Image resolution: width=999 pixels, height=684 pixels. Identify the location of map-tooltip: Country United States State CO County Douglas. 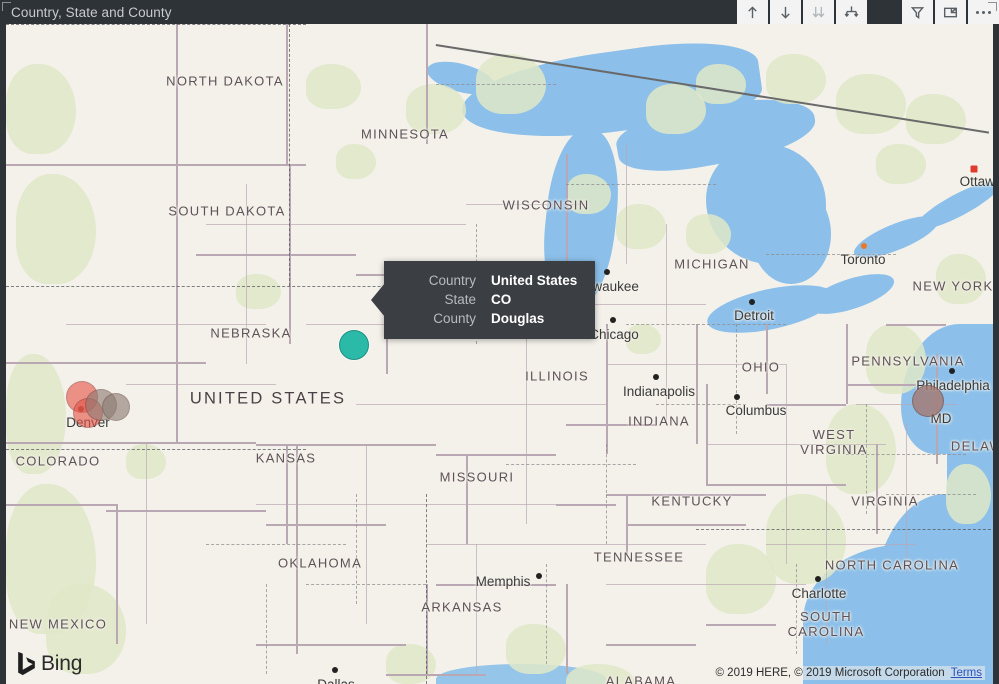
(483, 300).